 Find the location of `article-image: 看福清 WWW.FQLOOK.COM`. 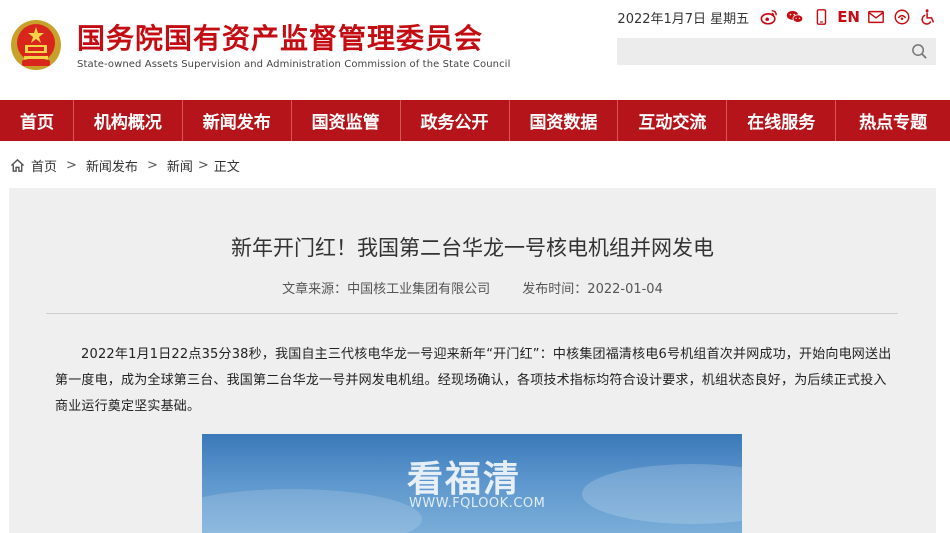

article-image: 看福清 WWW.FQLOOK.COM is located at coordinates (472, 483).